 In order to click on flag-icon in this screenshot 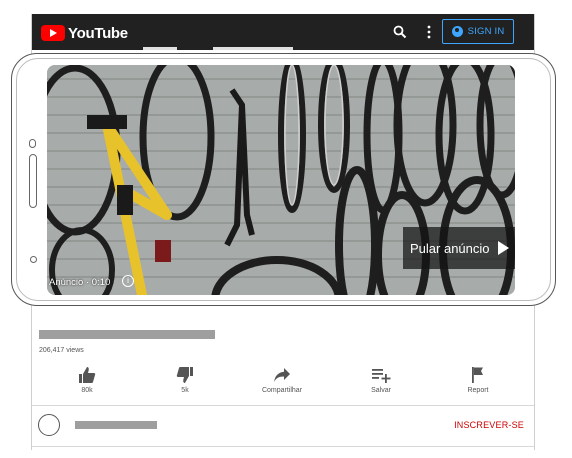, I will do `click(477, 375)`.